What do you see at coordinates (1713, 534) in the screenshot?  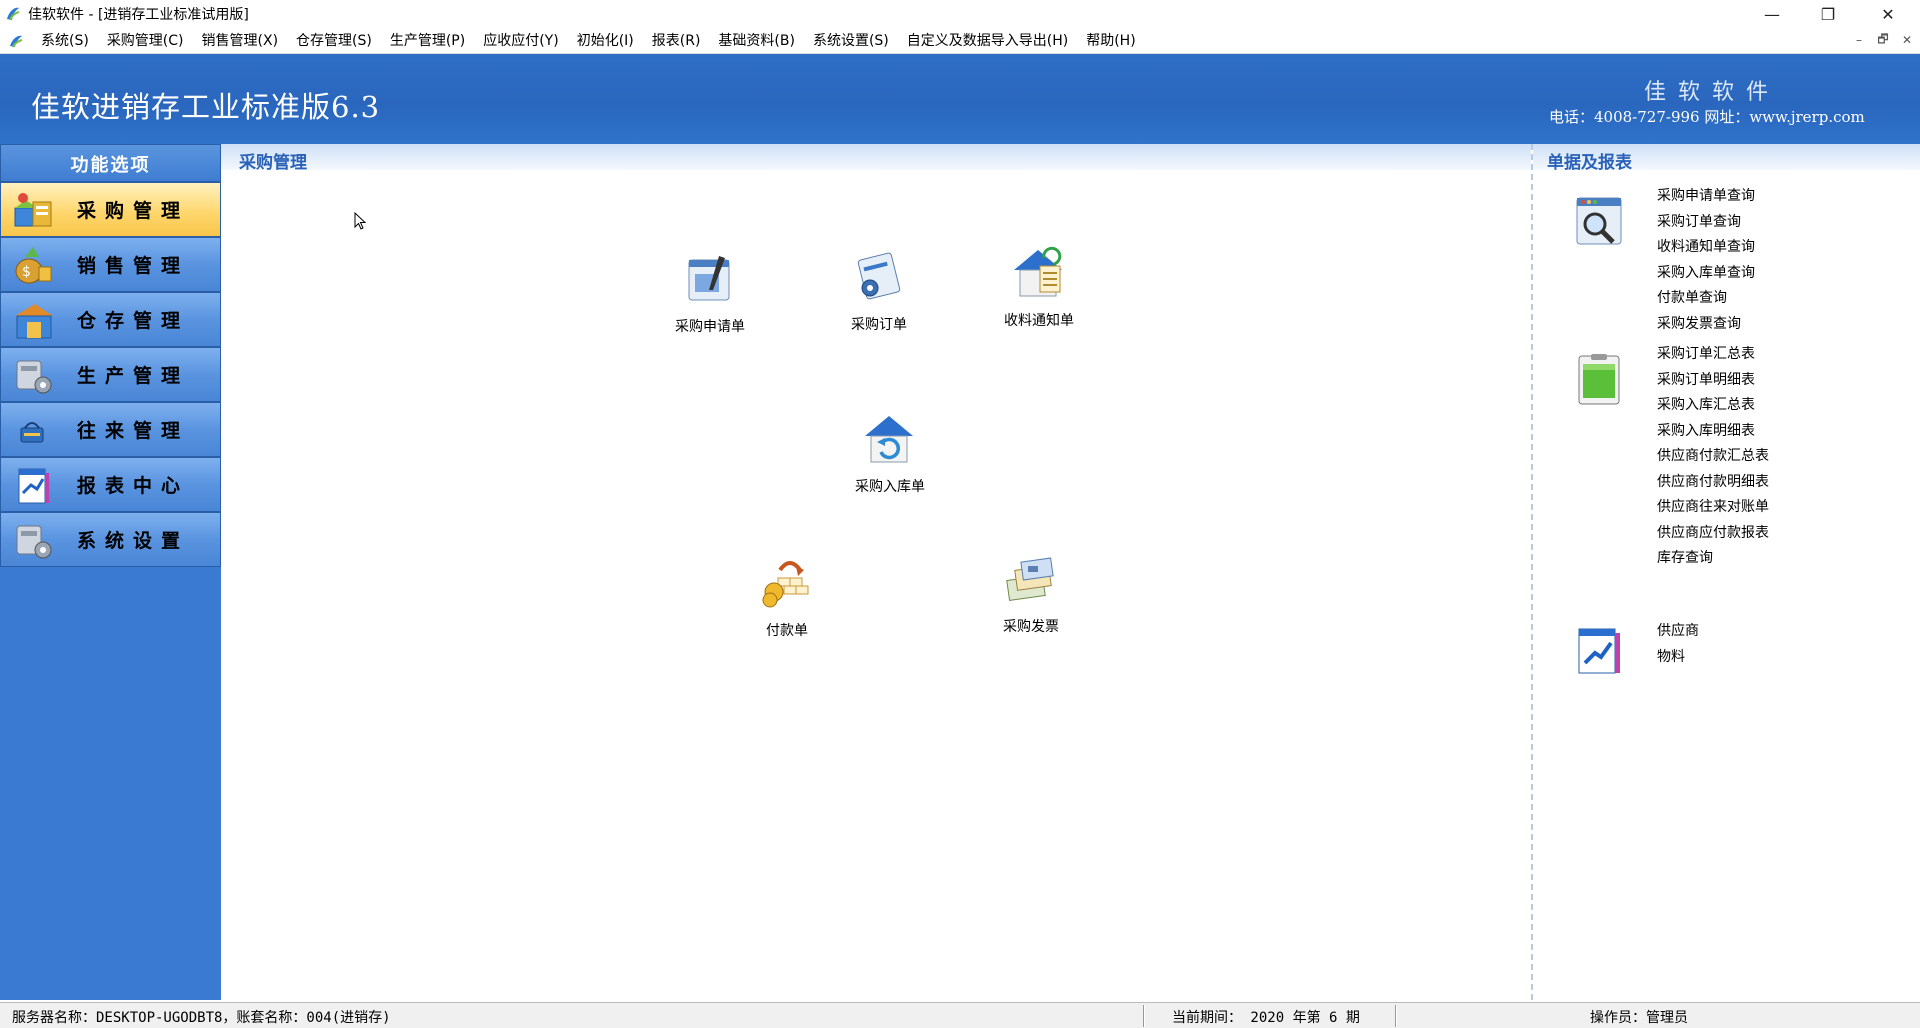 I see `link-supplier-payable-report: 供应商应付款报表` at bounding box center [1713, 534].